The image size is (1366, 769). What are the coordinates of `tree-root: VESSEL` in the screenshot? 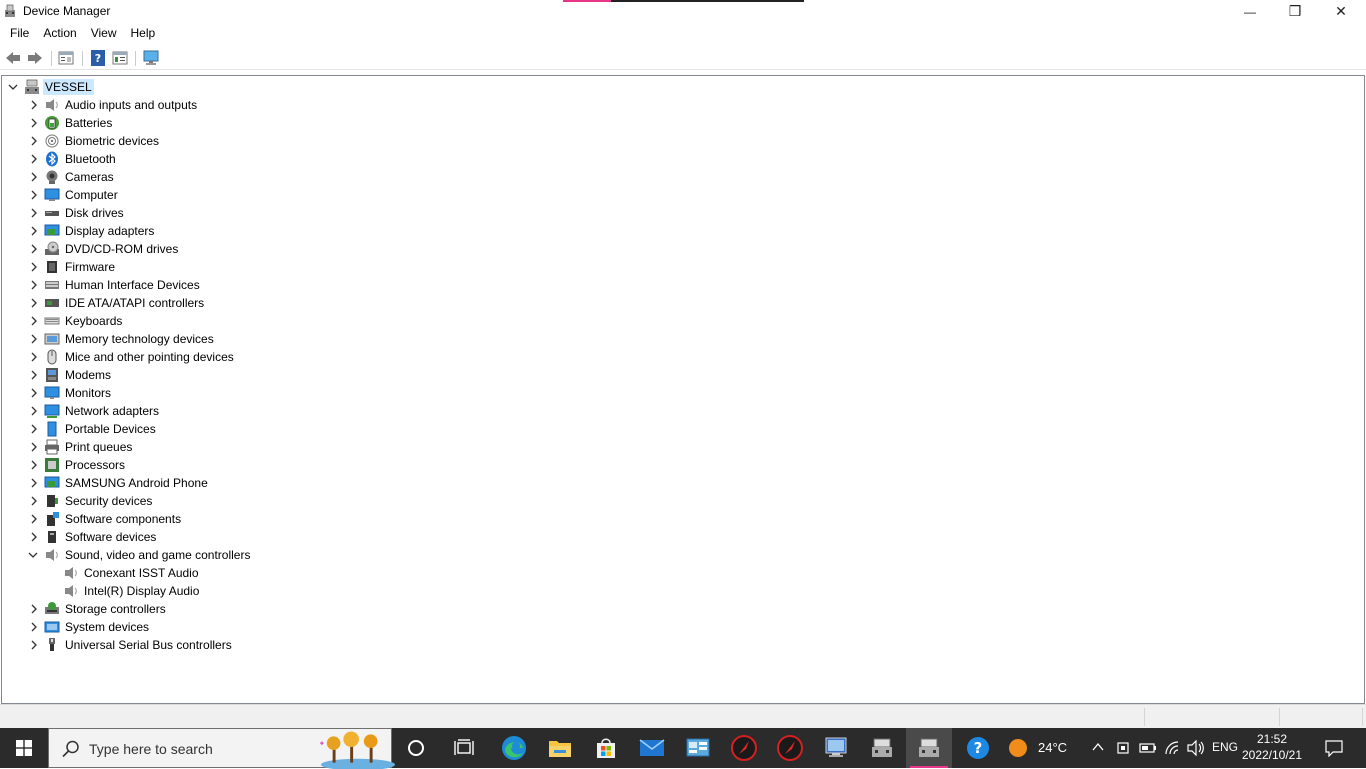 It's located at (102, 87).